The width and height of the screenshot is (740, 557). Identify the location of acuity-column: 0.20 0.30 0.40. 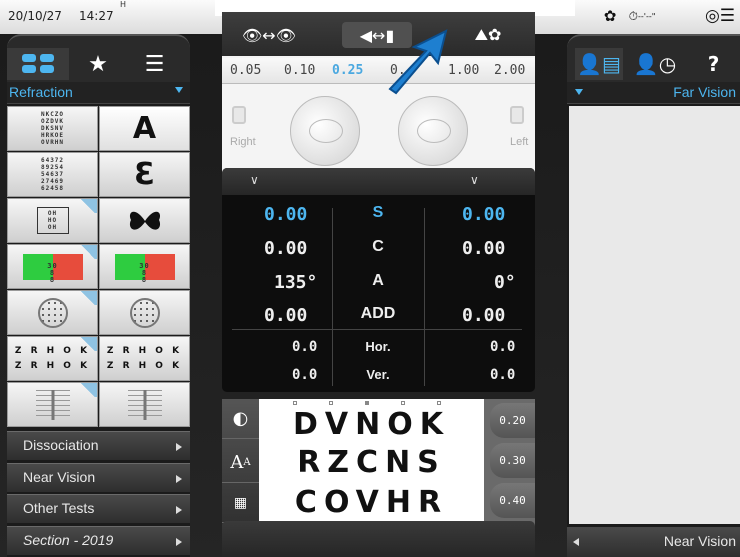
(509, 464).